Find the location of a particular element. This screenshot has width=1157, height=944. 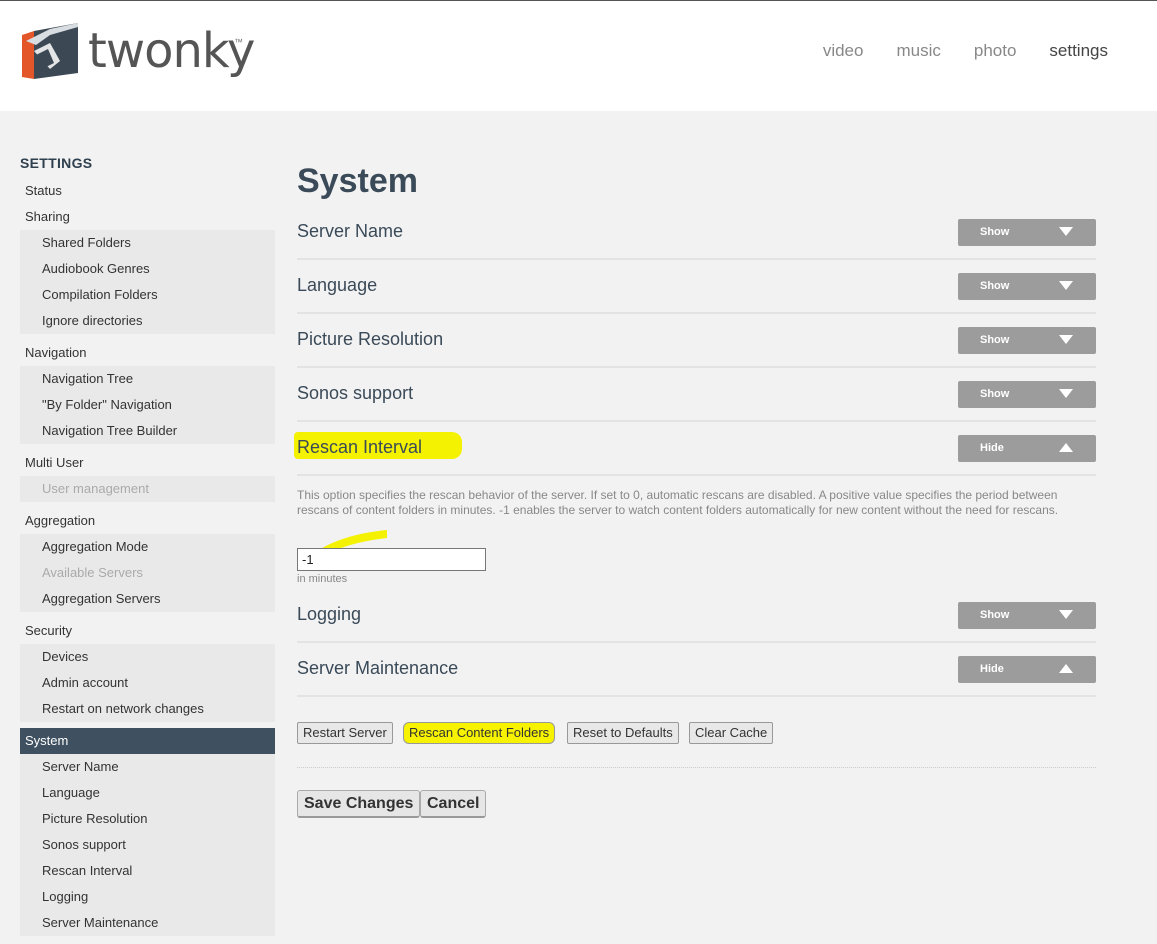

sidebar-item-restart-on-network-changes: Restart on network changes is located at coordinates (147, 709).